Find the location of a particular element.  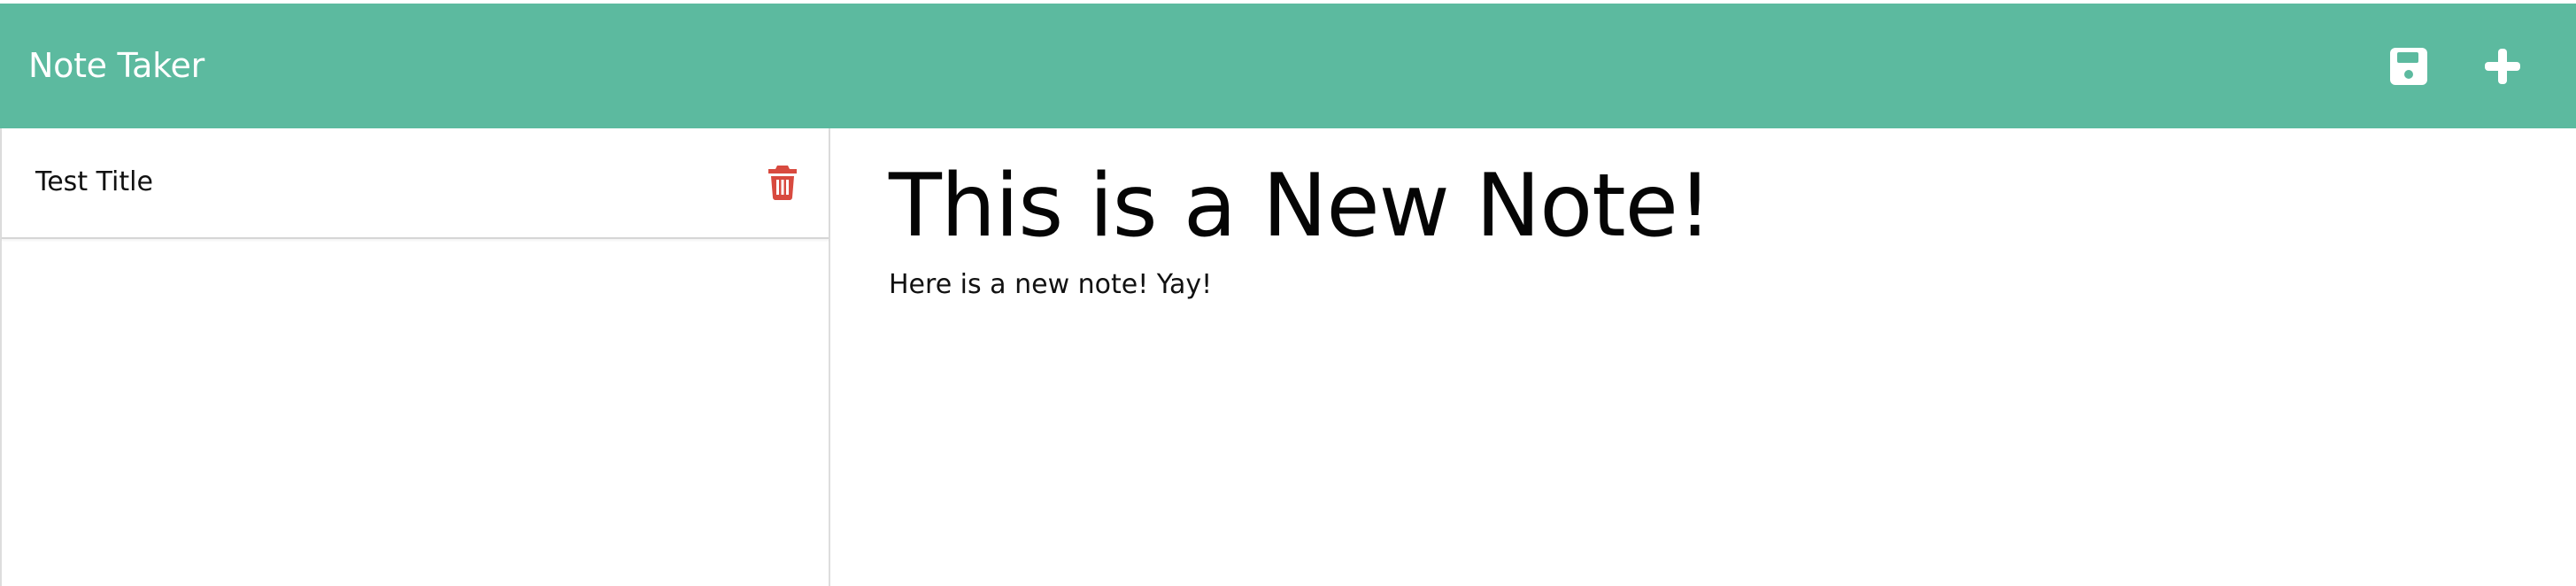

note-list-item: Test Title is located at coordinates (415, 183).